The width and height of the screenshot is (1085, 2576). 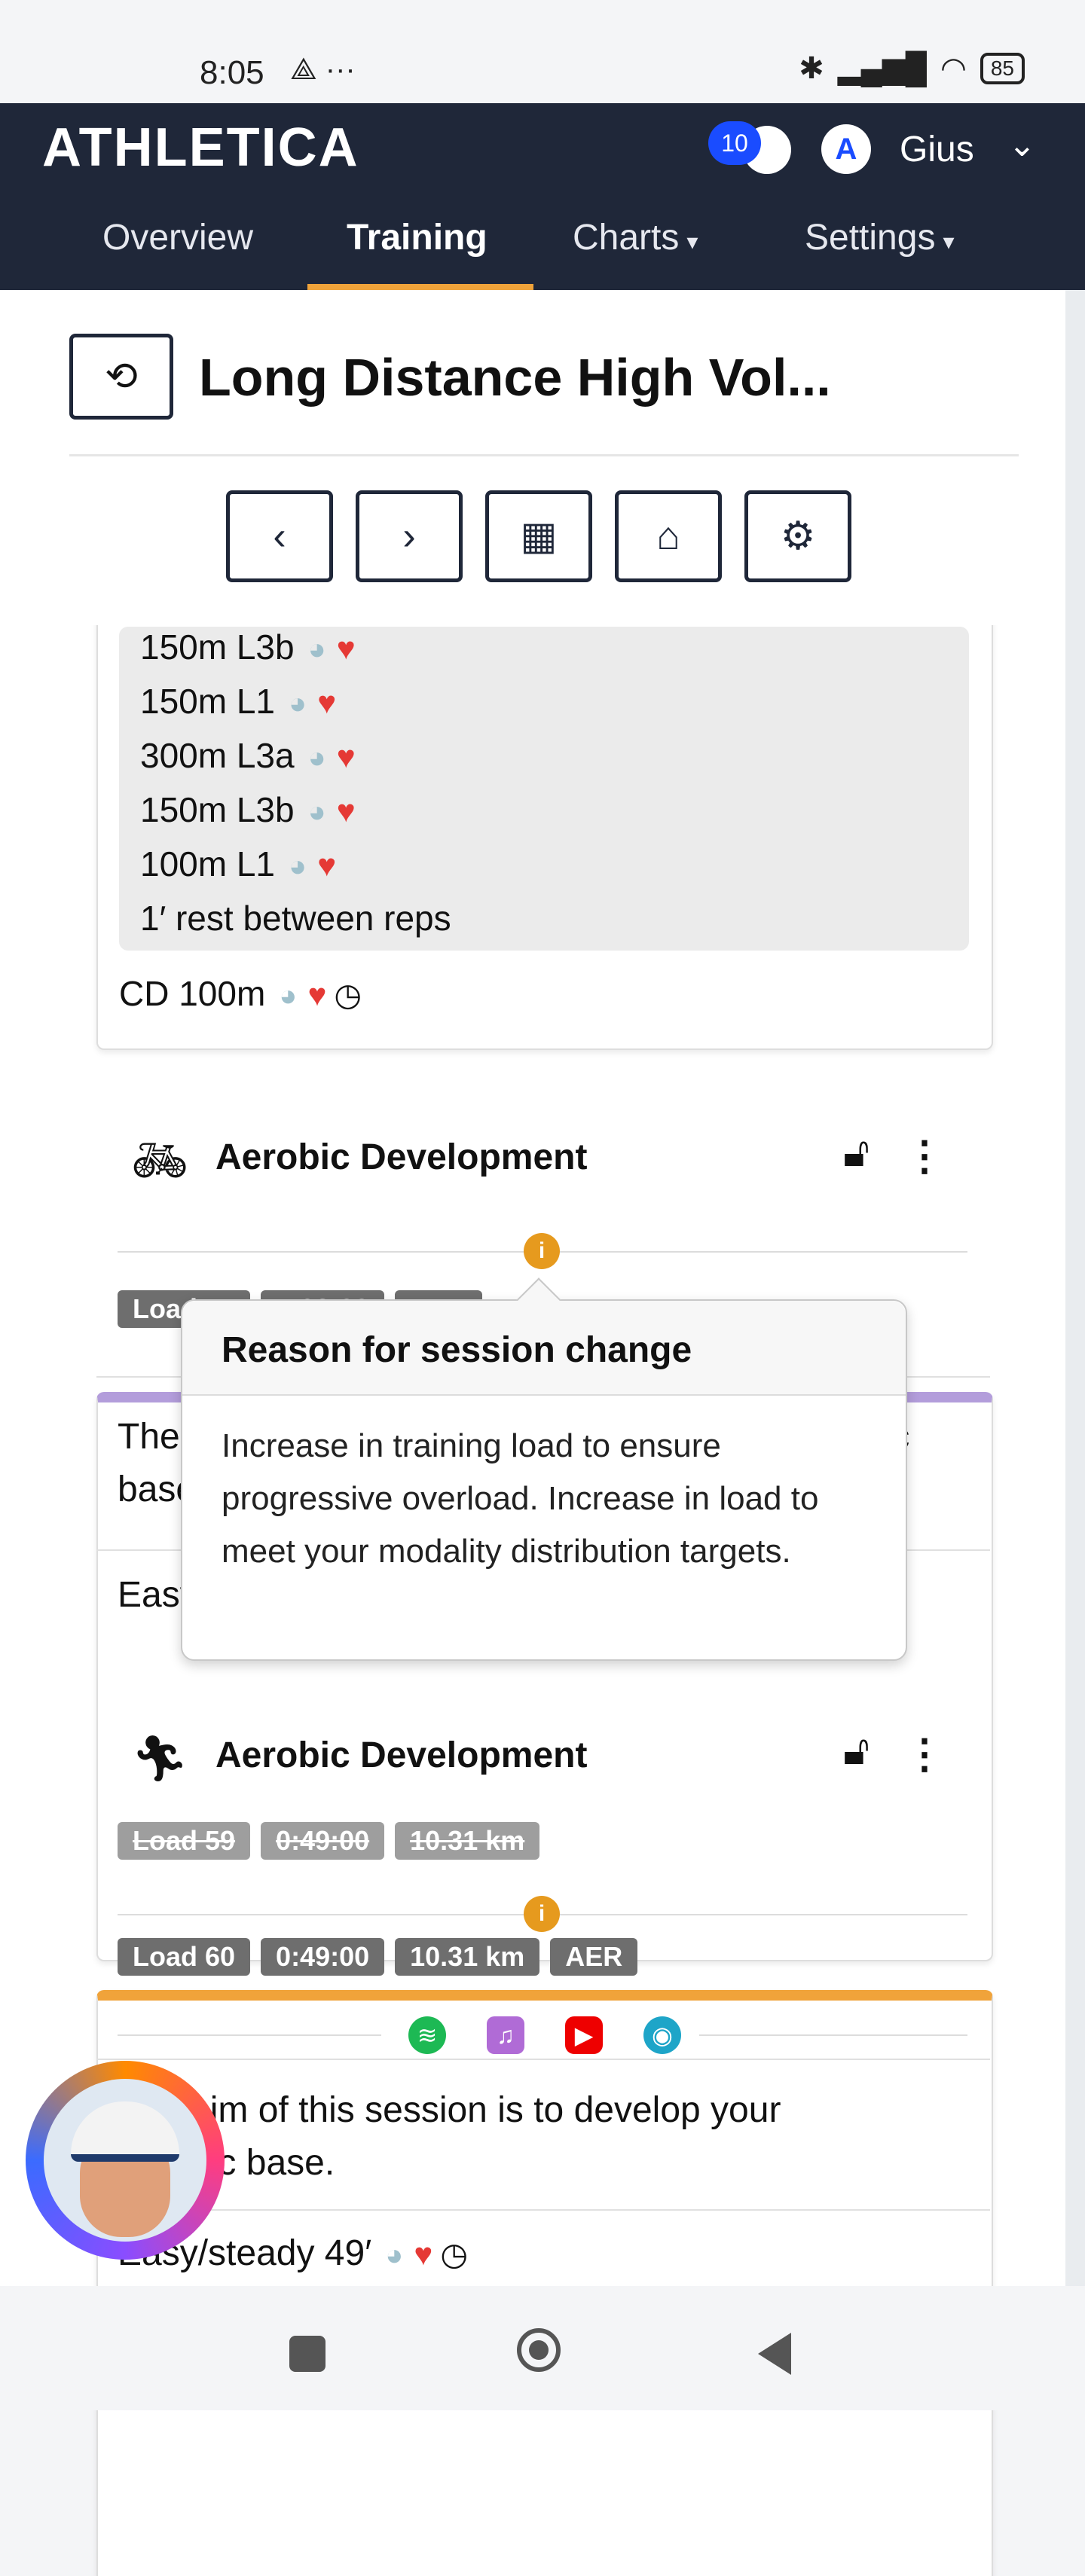 I want to click on status-left-icons: ⟁ ···, so click(x=323, y=70).